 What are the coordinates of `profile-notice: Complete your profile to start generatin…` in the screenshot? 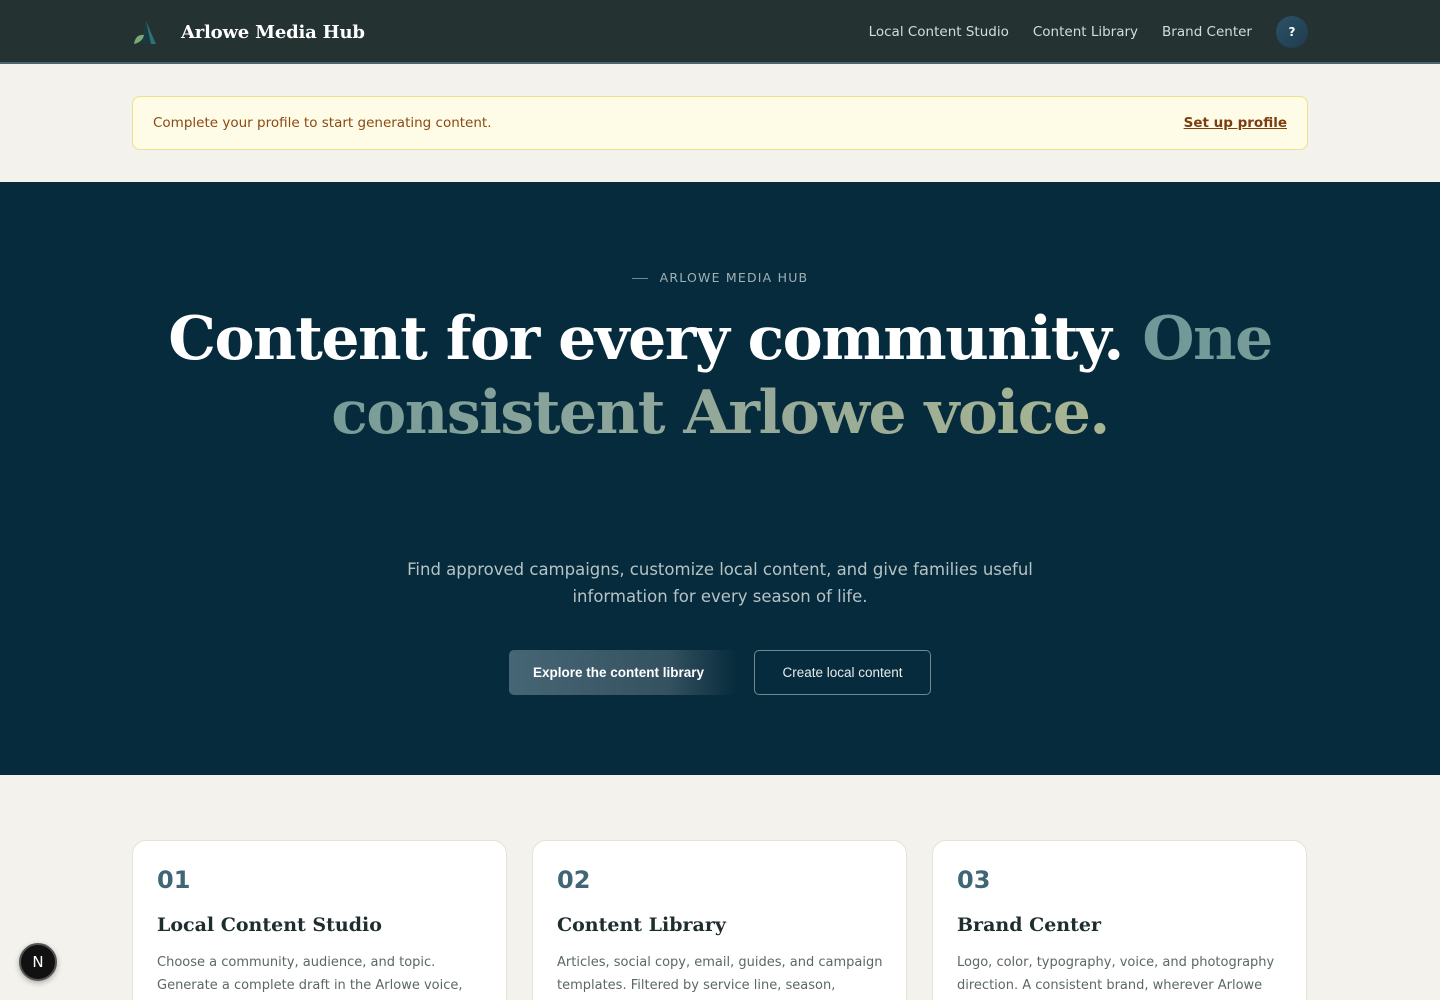 It's located at (720, 123).